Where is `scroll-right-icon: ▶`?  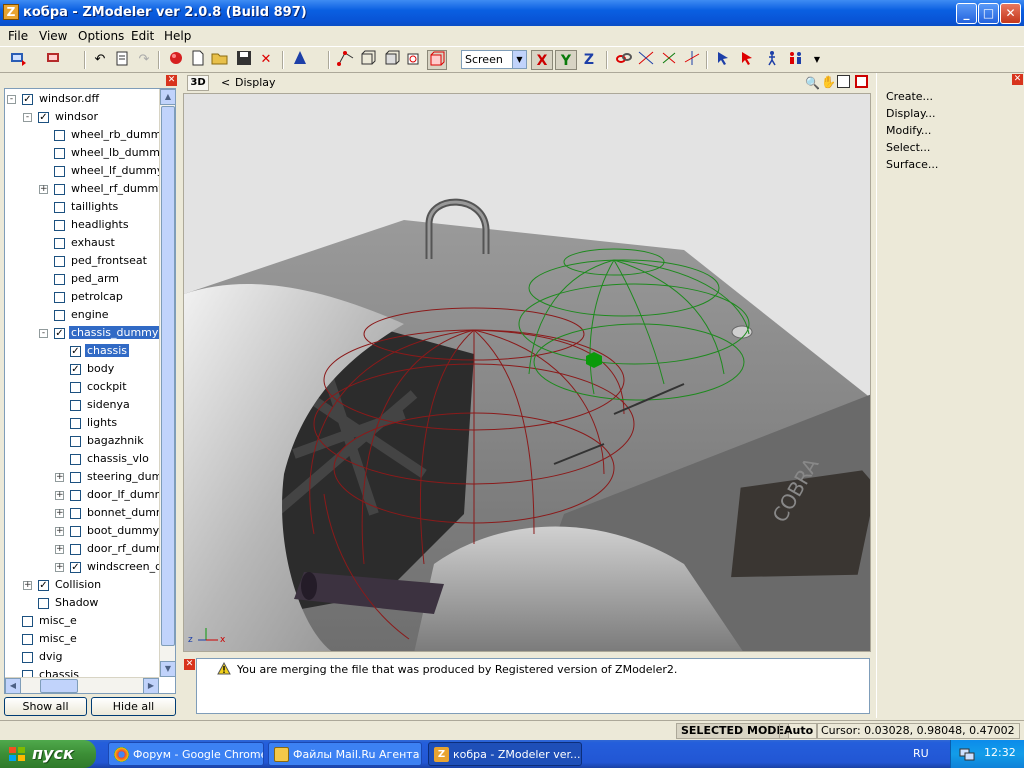 scroll-right-icon: ▶ is located at coordinates (151, 685).